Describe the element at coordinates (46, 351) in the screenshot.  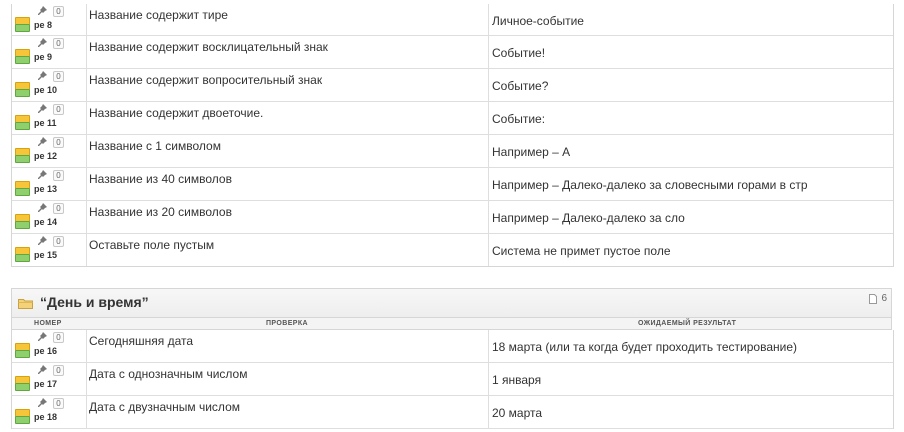
I see `row-id: pe 16` at that location.